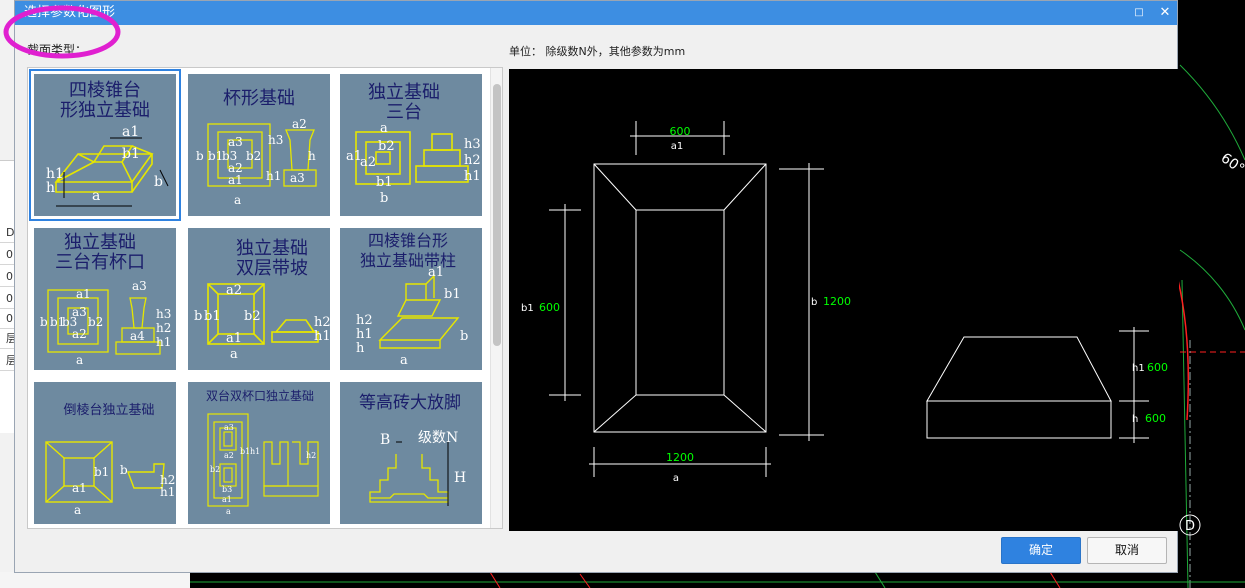 The width and height of the screenshot is (1245, 588). I want to click on shape-thumbnail: 等高砖大放脚 B 级数N H, so click(412, 449).